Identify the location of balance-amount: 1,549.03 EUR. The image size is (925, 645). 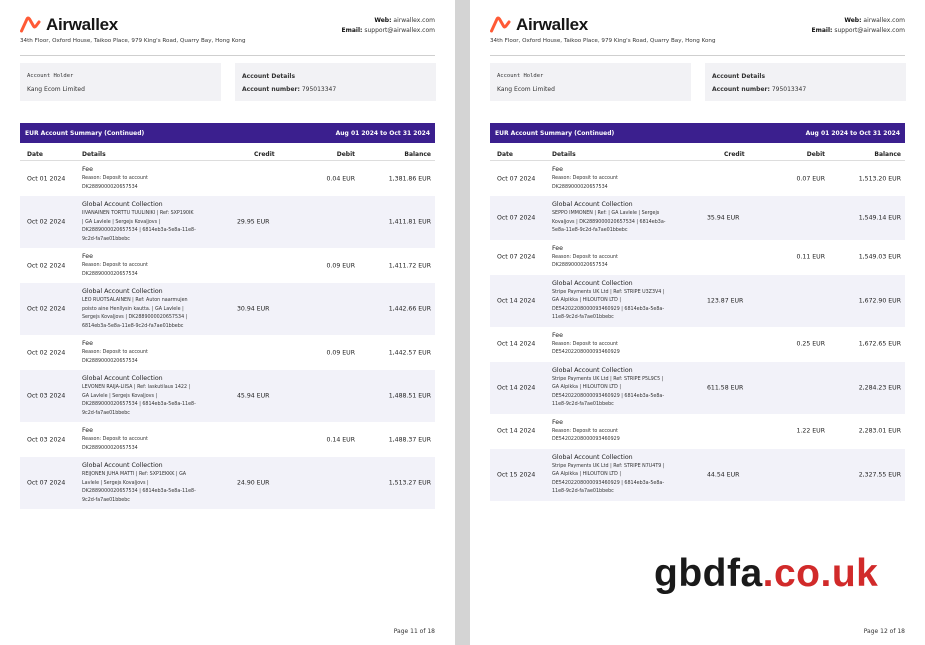
(879, 257).